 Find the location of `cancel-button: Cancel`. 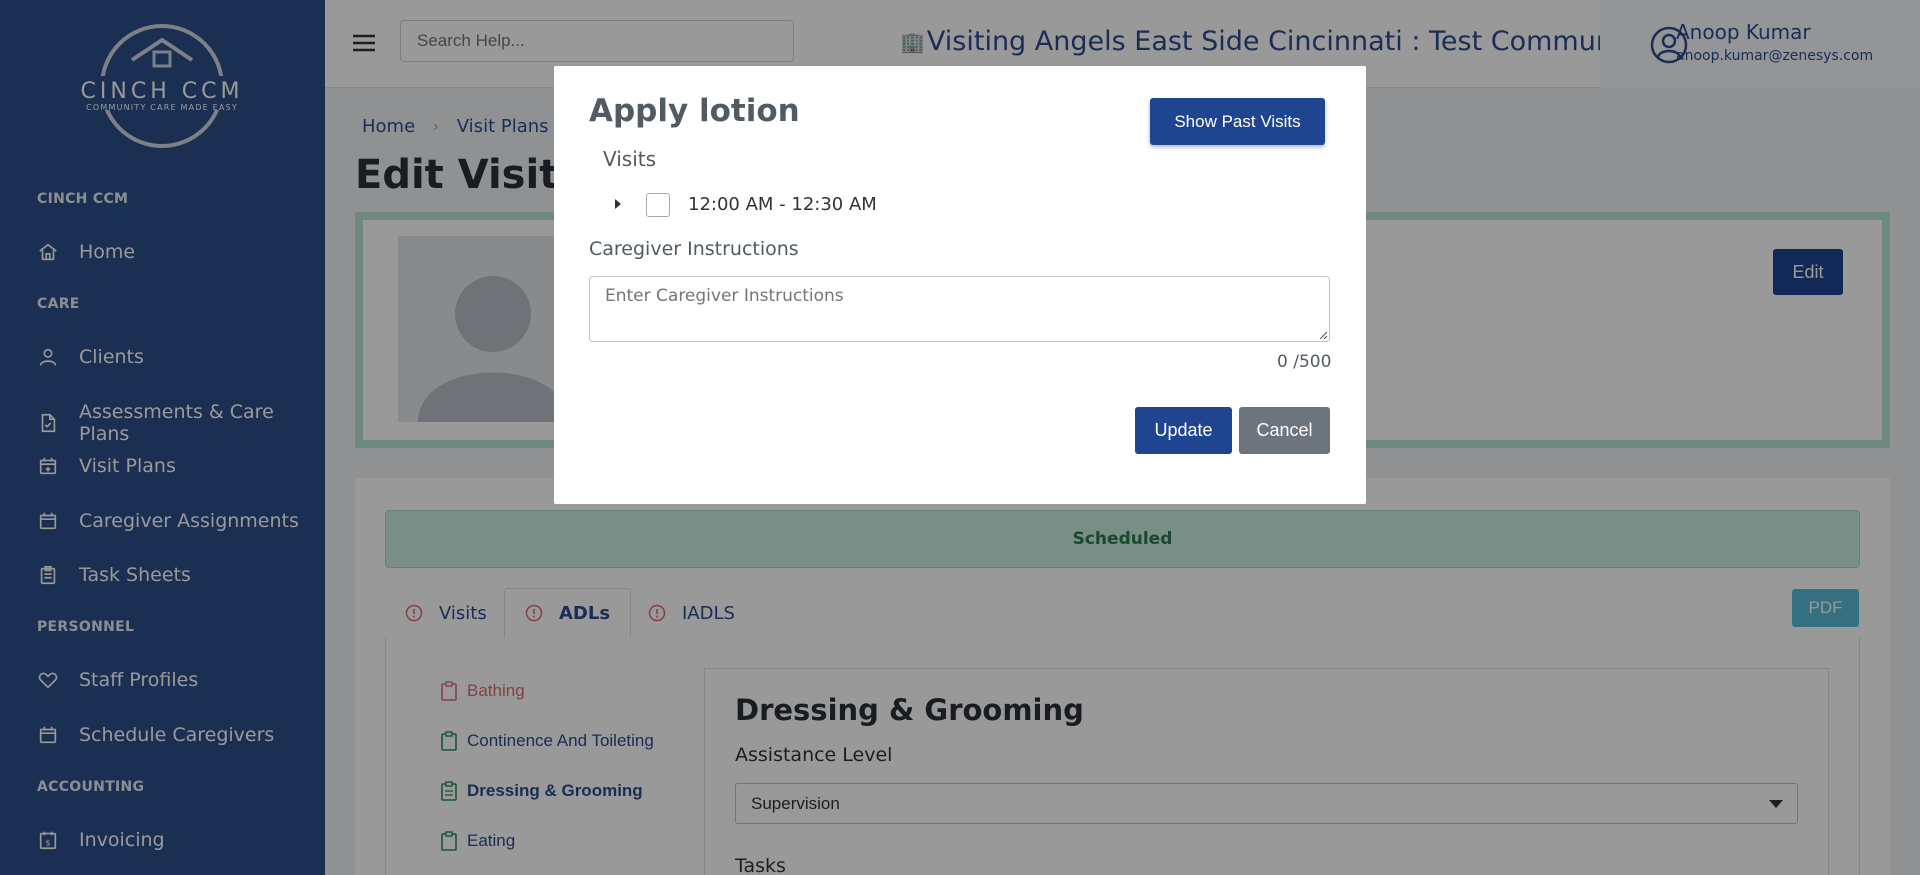

cancel-button: Cancel is located at coordinates (1284, 430).